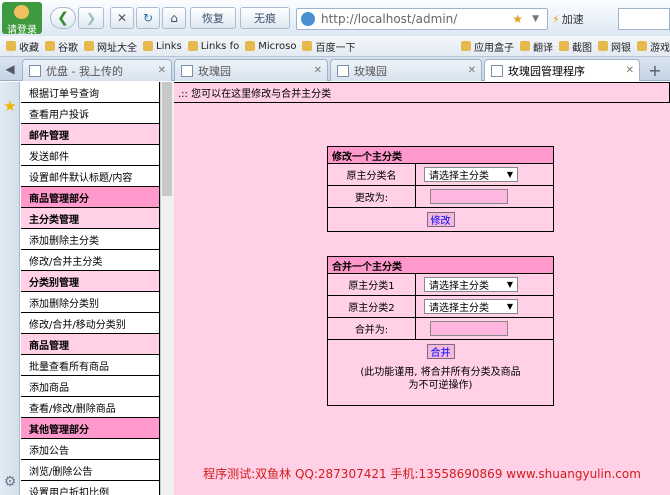 The width and height of the screenshot is (670, 495). What do you see at coordinates (440, 351) in the screenshot?
I see `merge-button: 合并` at bounding box center [440, 351].